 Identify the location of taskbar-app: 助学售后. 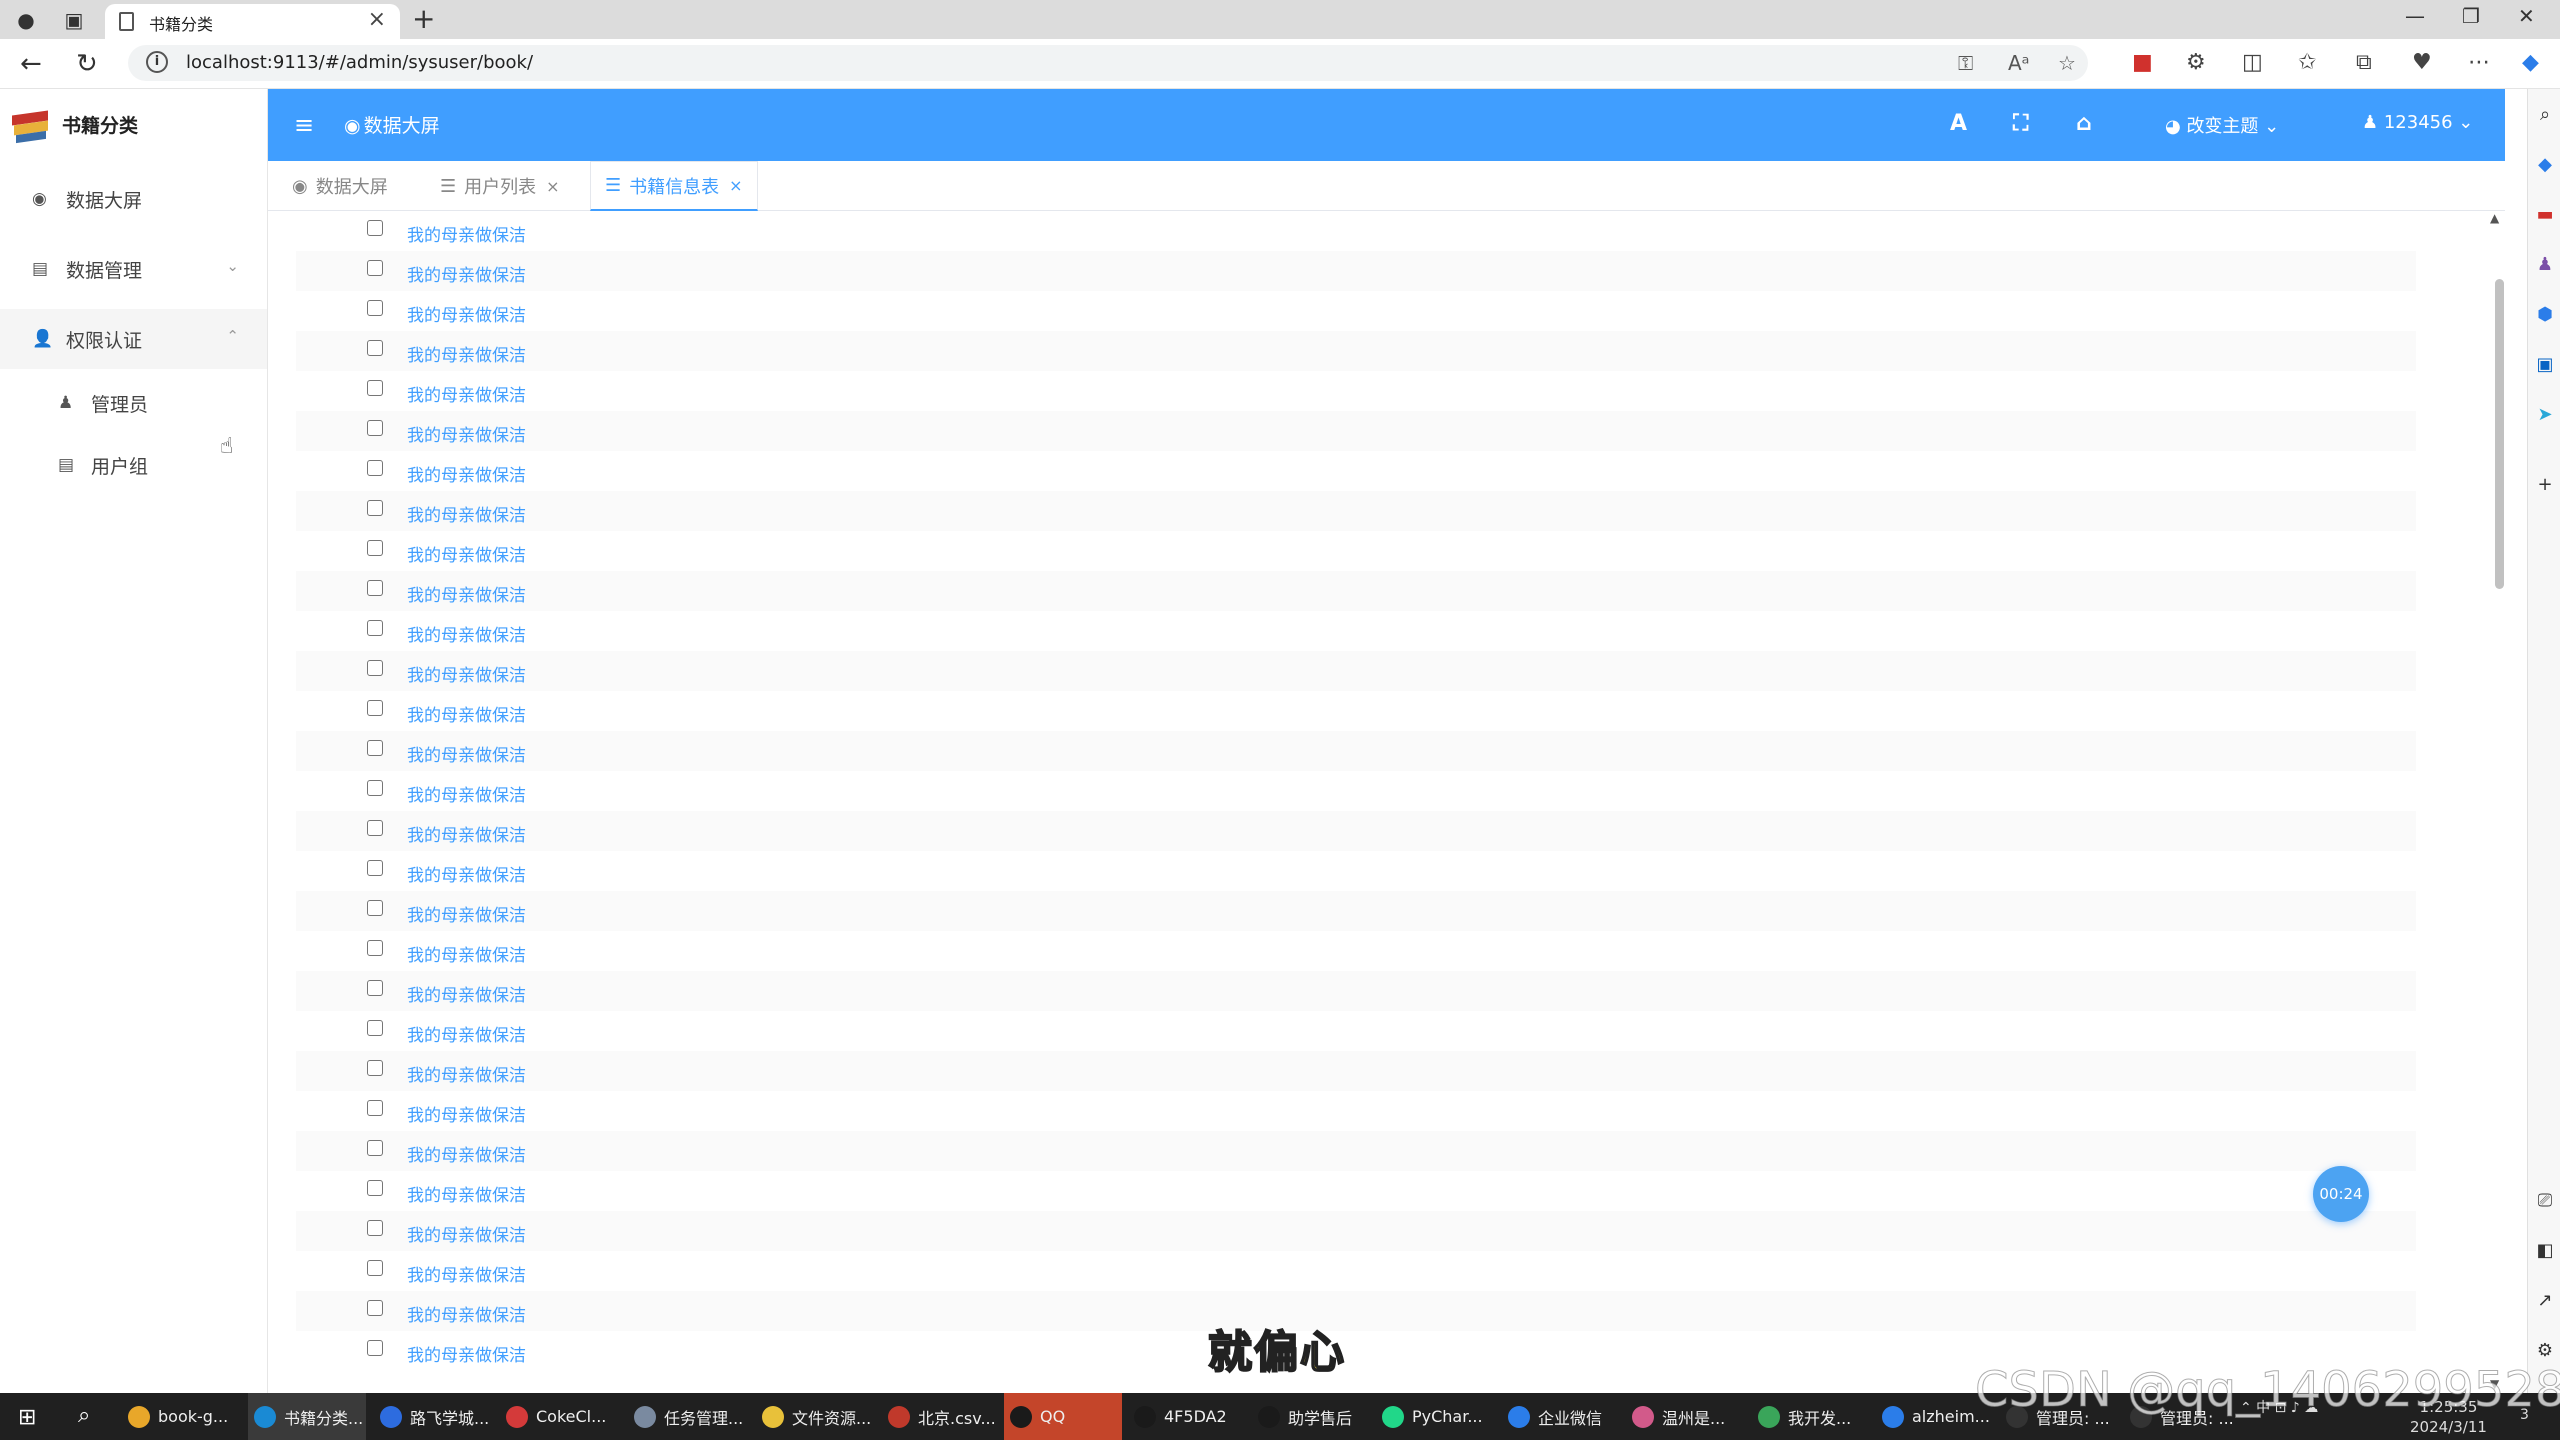
(1311, 1416).